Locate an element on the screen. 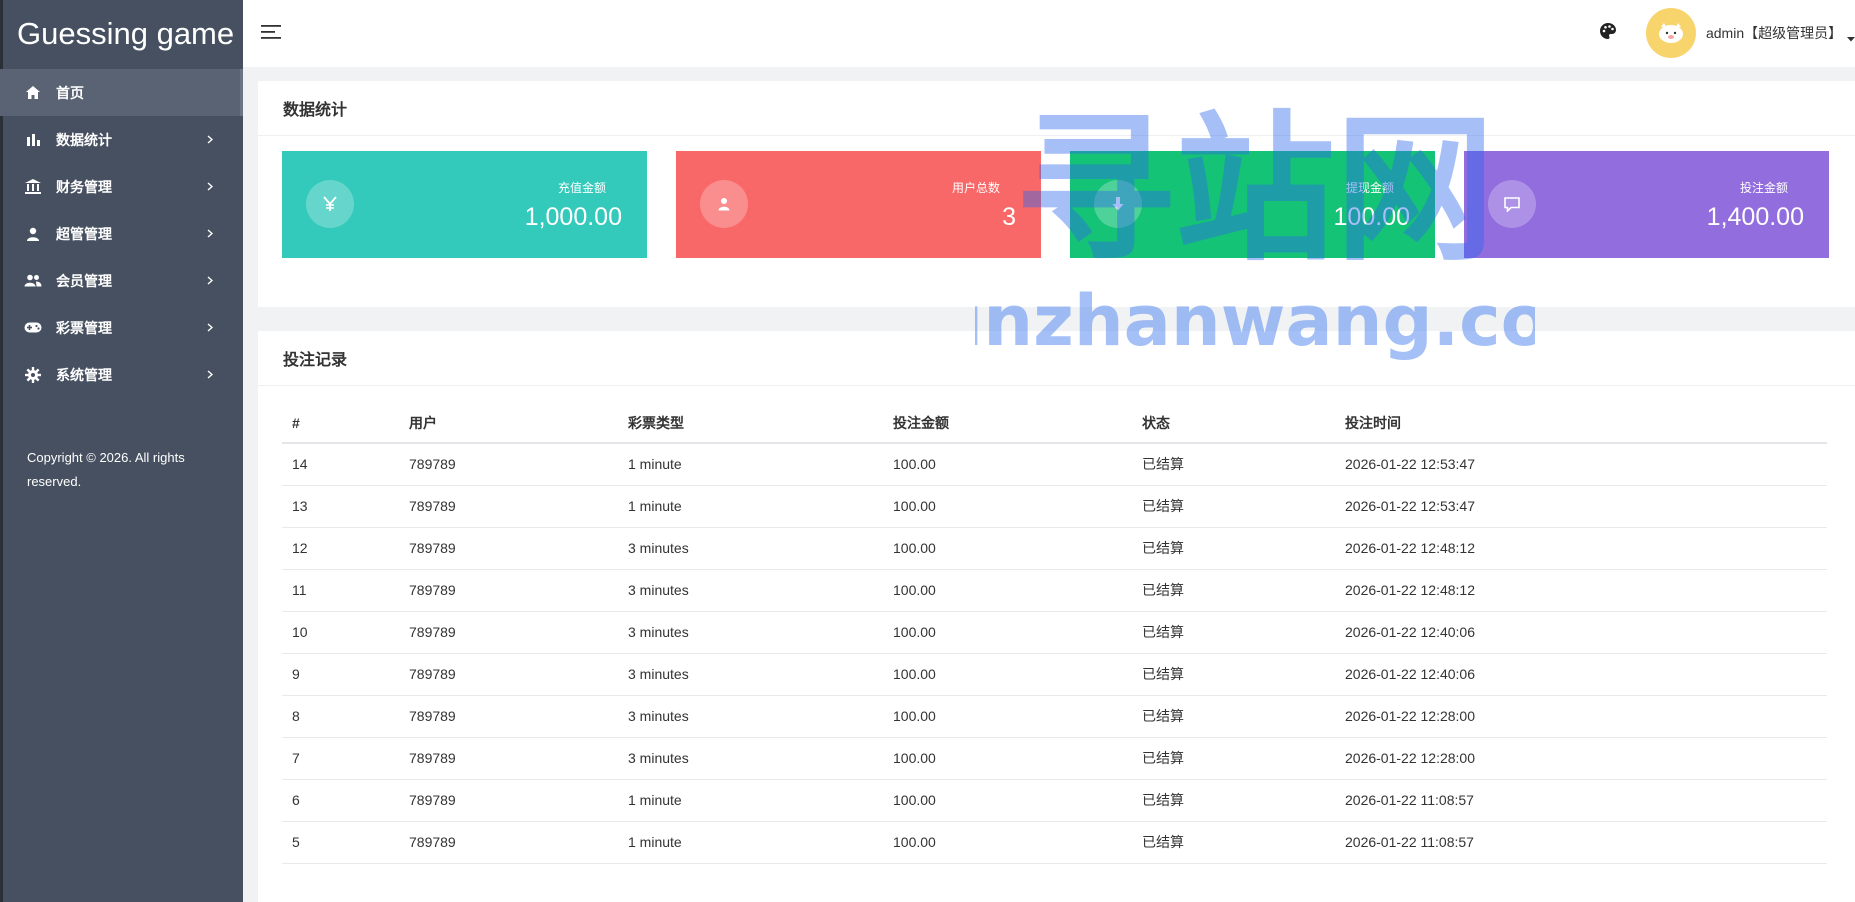 This screenshot has width=1855, height=902. stat-label: 提现金额 is located at coordinates (1369, 188).